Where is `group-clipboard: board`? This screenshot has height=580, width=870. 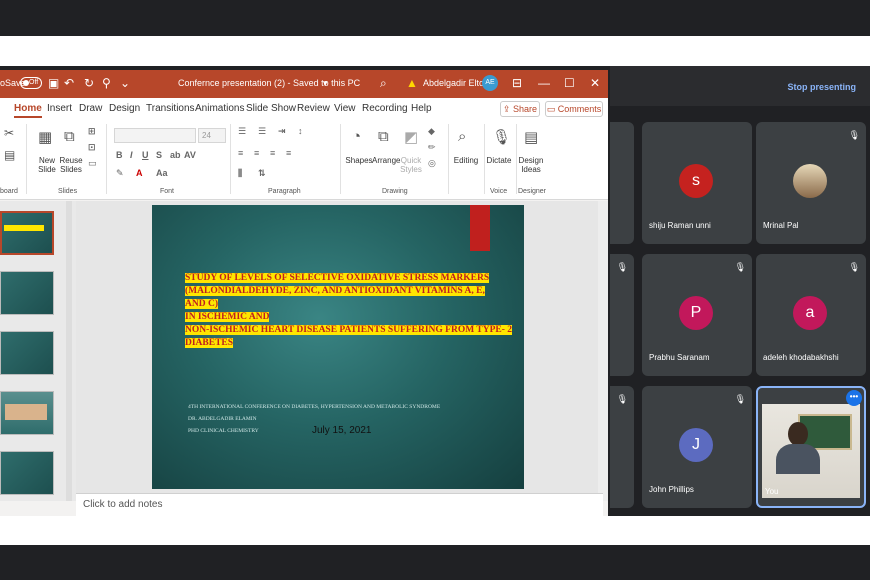
group-clipboard: board is located at coordinates (9, 191).